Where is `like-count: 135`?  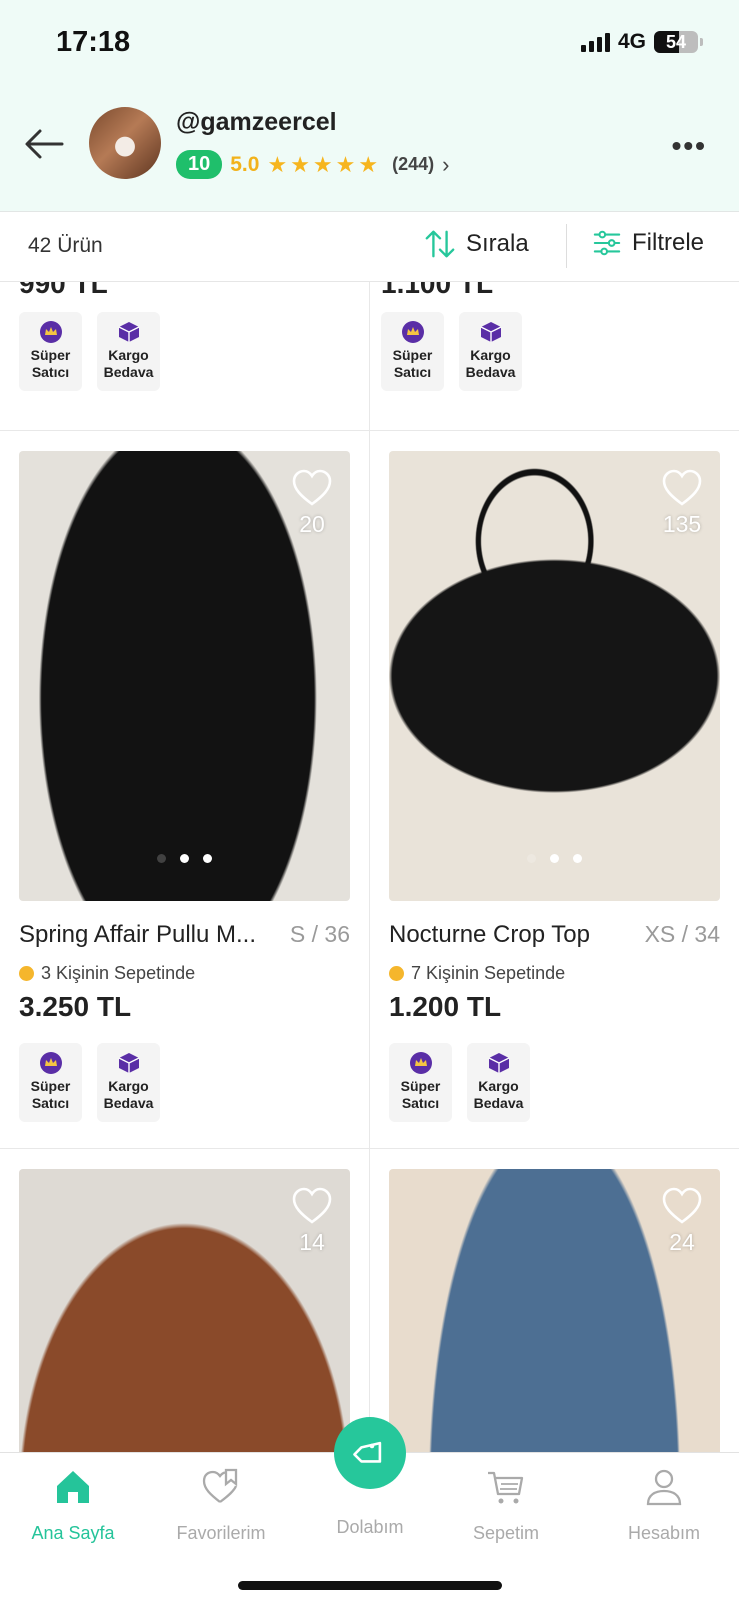 like-count: 135 is located at coordinates (682, 524).